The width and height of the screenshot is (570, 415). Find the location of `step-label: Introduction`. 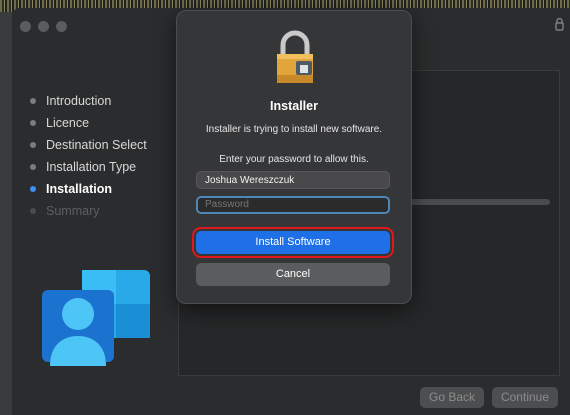

step-label: Introduction is located at coordinates (79, 101).